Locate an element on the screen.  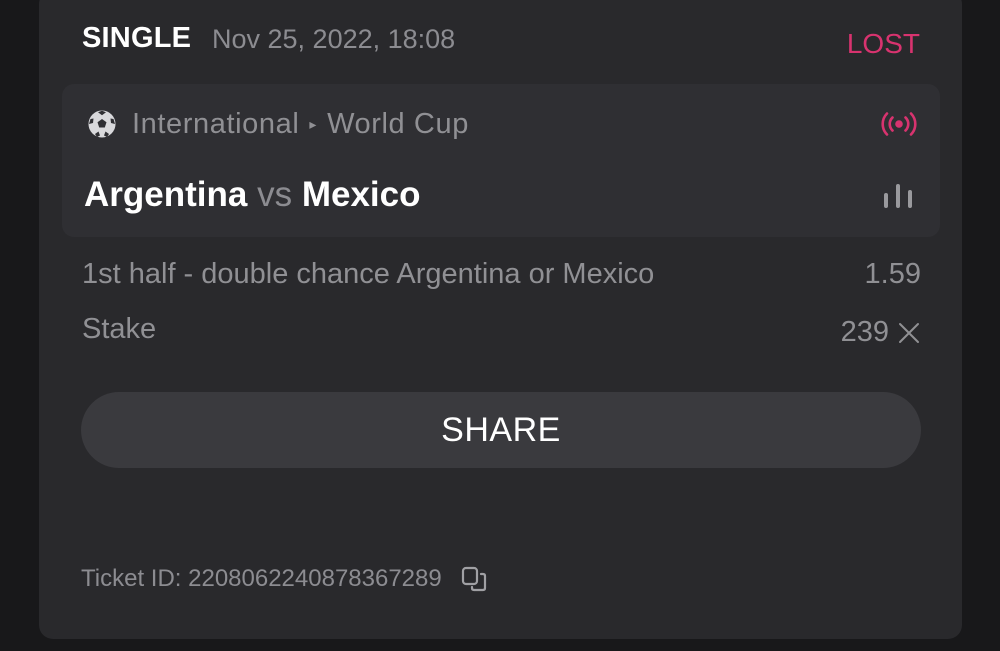
ticket-id-label: Ticket ID: 2208062240878367289 is located at coordinates (261, 578).